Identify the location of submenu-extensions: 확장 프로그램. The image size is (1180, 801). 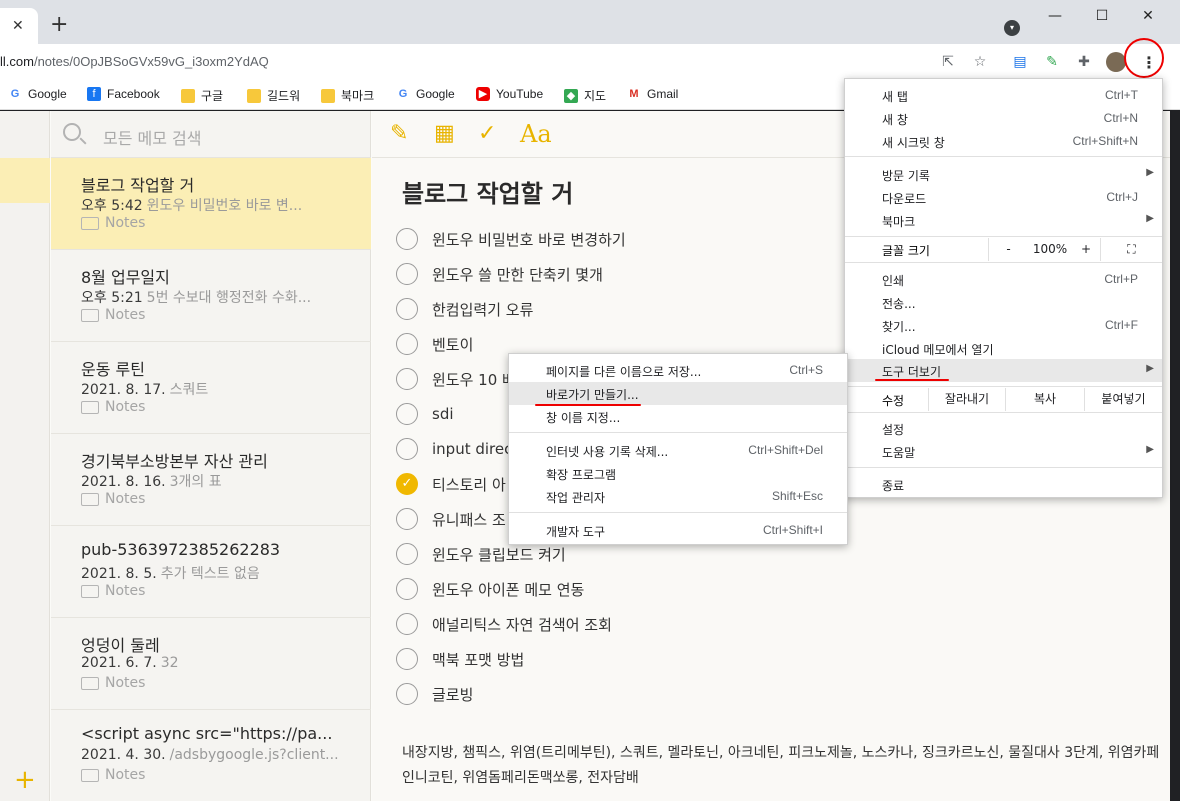
(678, 473).